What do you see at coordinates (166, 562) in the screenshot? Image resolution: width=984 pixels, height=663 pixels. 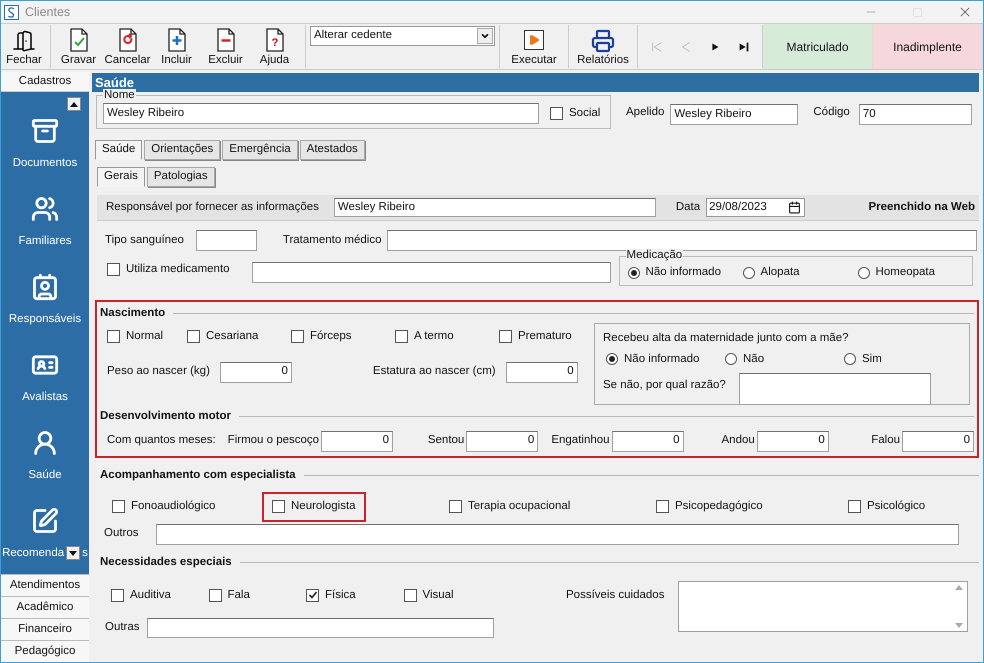 I see `section-title: Necessidades especiais` at bounding box center [166, 562].